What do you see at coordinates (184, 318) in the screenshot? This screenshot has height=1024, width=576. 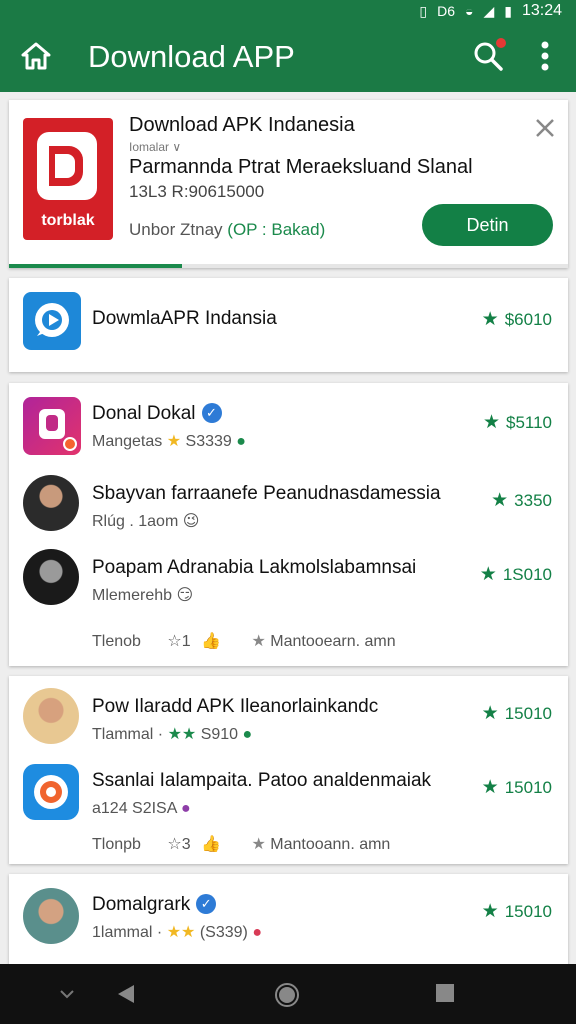 I see `app-name: DowmlaAPR Indansia` at bounding box center [184, 318].